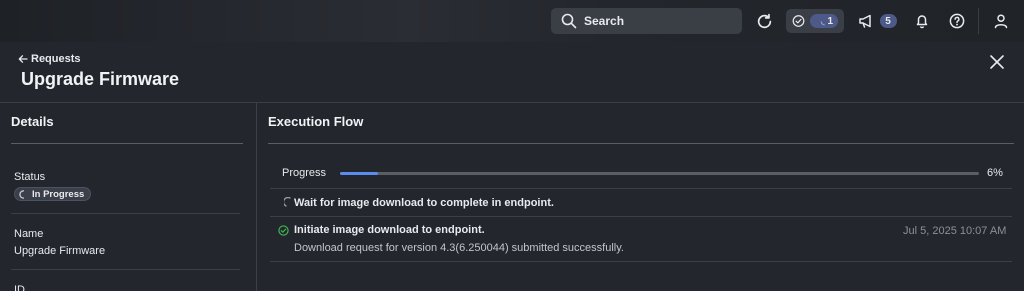 This screenshot has height=291, width=1024. What do you see at coordinates (58, 194) in the screenshot?
I see `status-value: In Progress` at bounding box center [58, 194].